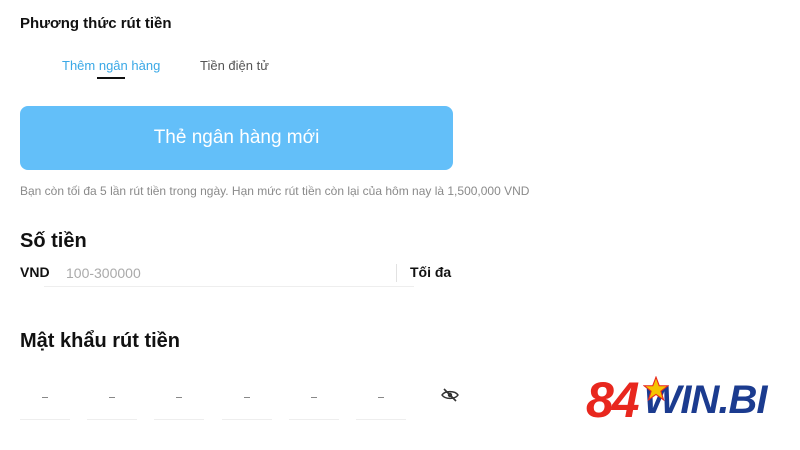 The image size is (800, 450). I want to click on active-tab-indicator, so click(111, 78).